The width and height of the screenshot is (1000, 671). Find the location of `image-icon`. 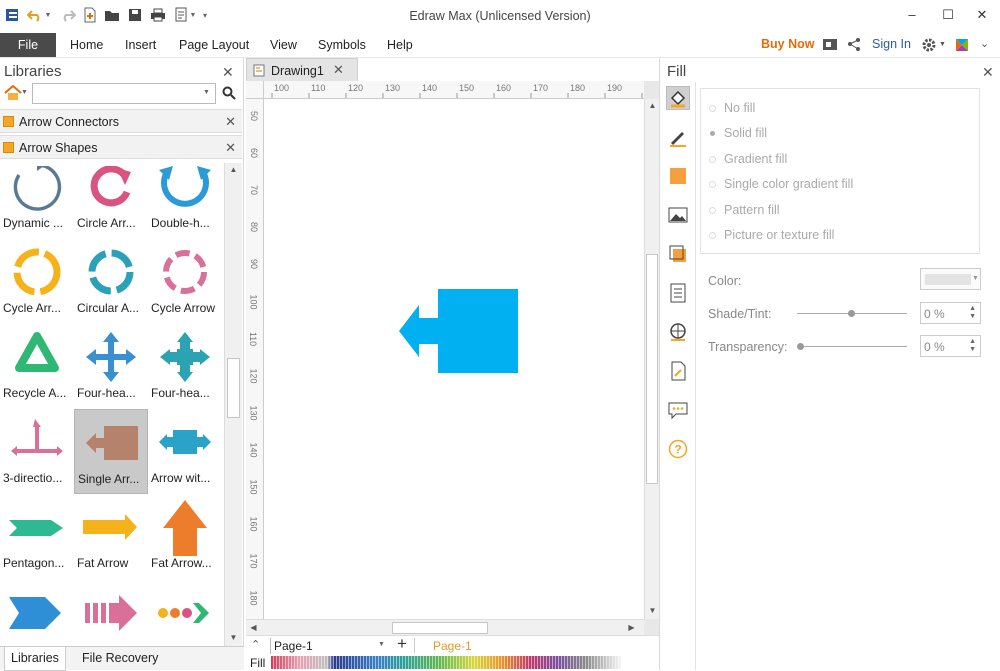

image-icon is located at coordinates (678, 215).